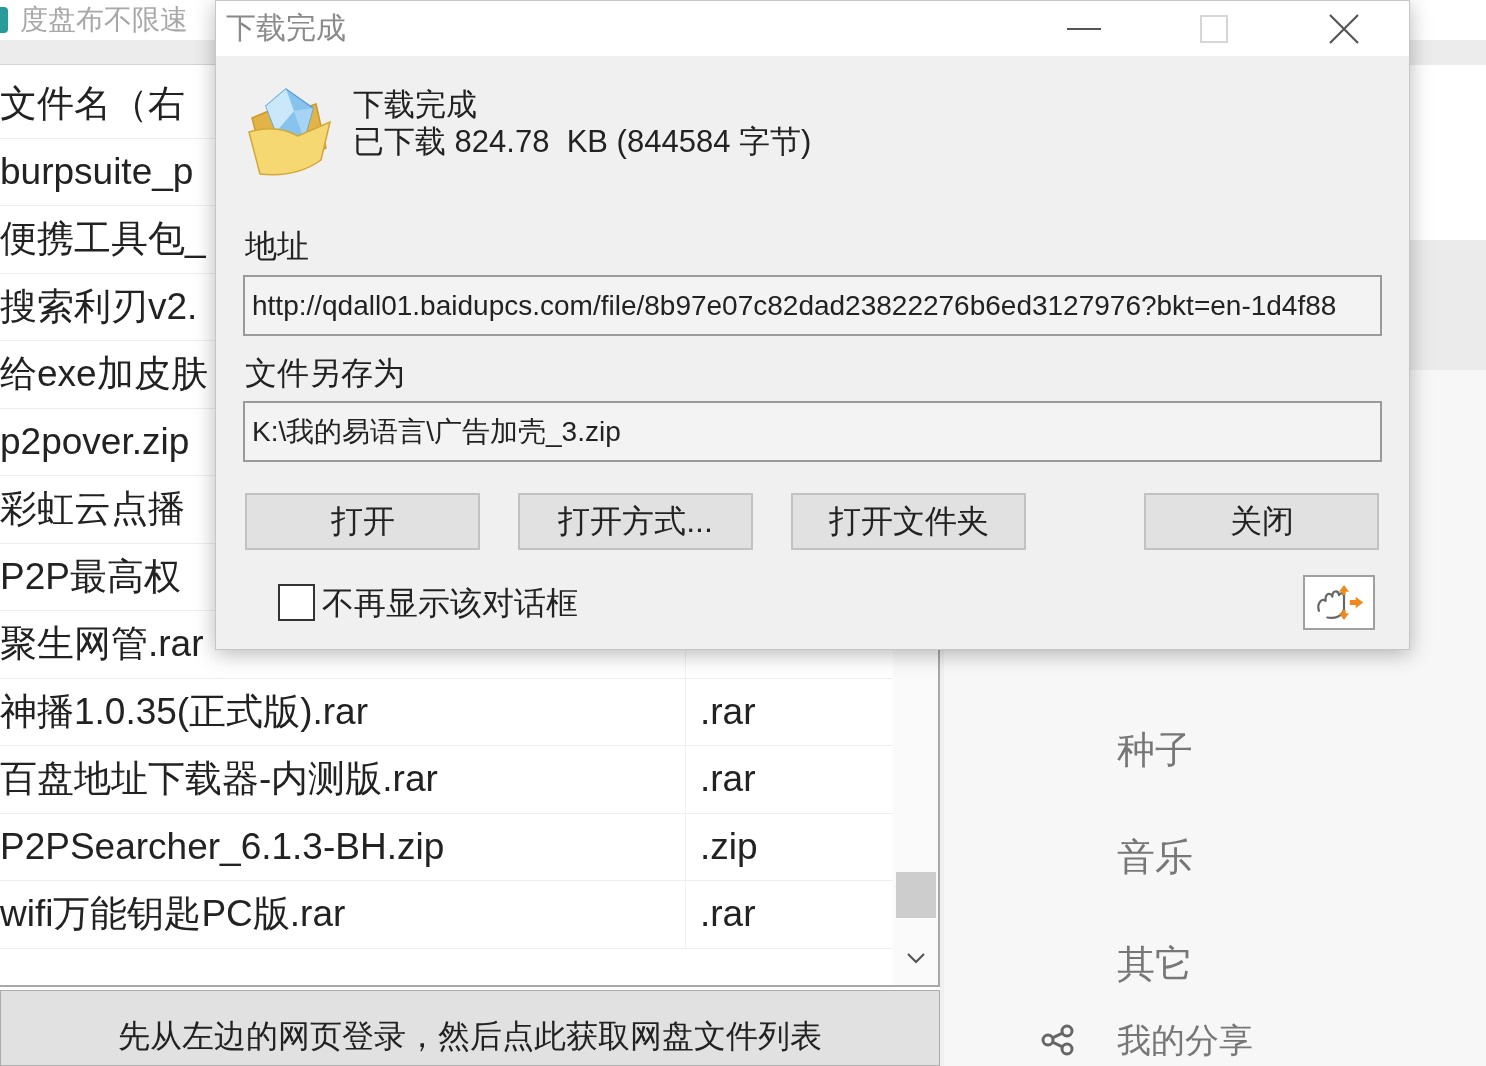 The height and width of the screenshot is (1066, 1486). I want to click on scrollbar-thumb, so click(915, 895).